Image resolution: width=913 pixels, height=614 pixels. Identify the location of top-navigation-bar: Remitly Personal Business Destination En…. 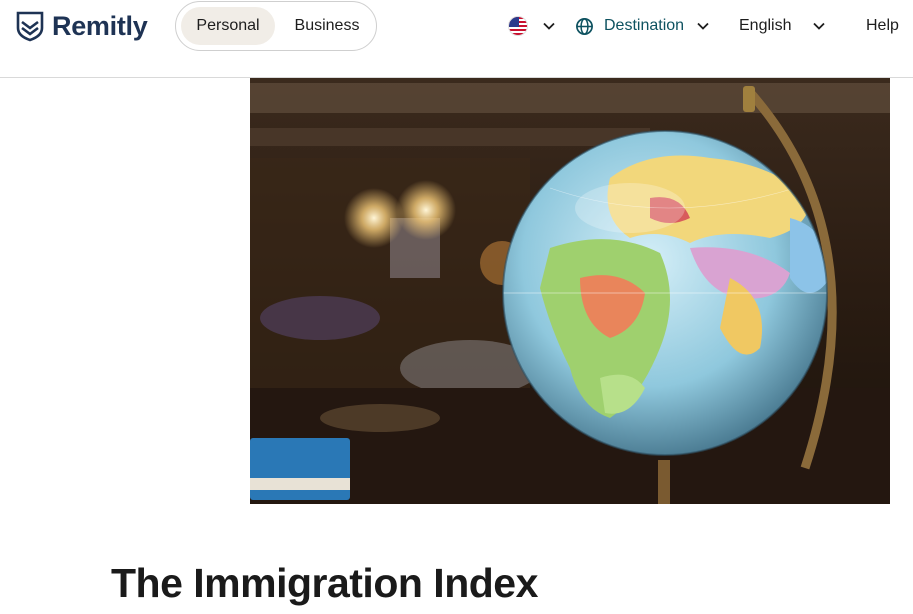
(456, 39).